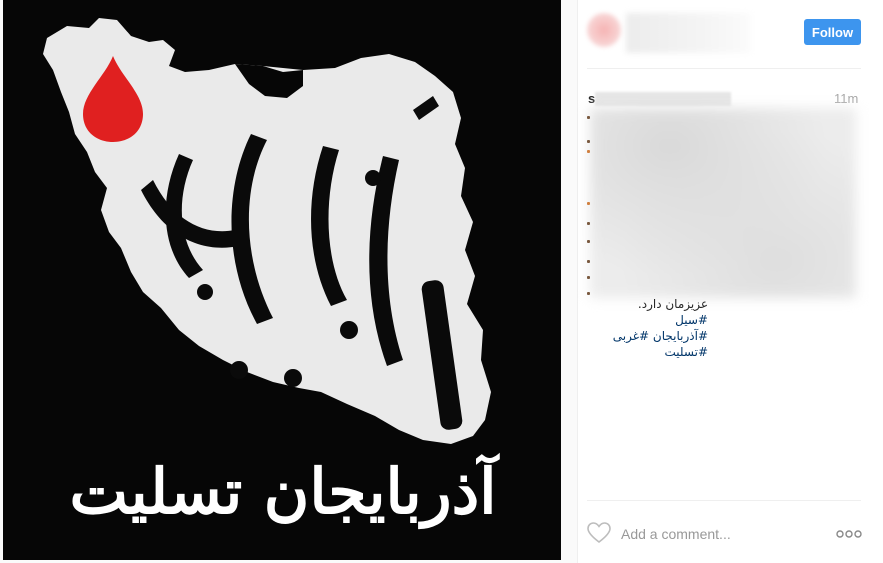 The image size is (883, 563). Describe the element at coordinates (846, 98) in the screenshot. I see `post-timestamp: 11m` at that location.